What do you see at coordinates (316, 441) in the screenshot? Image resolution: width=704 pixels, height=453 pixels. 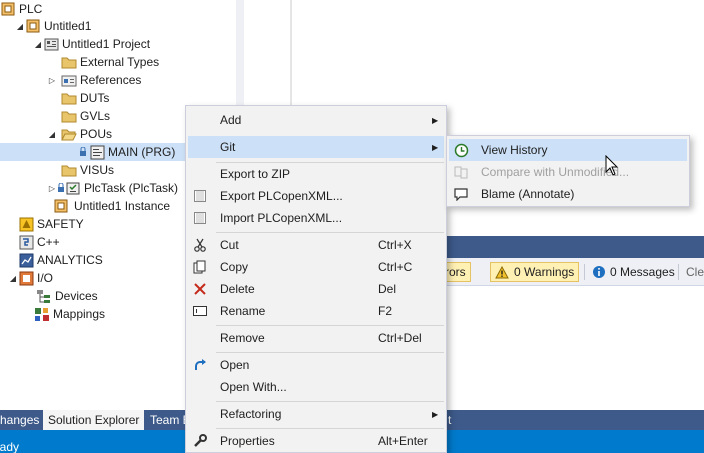 I see `menu-item-properties: Properties Alt+Enter` at bounding box center [316, 441].